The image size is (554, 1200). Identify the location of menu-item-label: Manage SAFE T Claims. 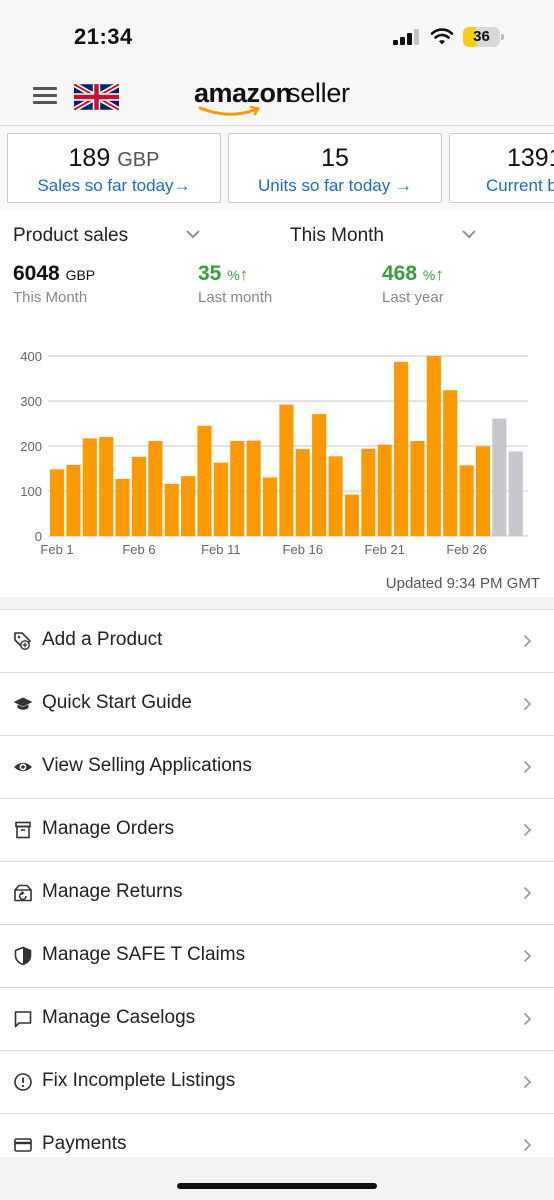
(144, 954).